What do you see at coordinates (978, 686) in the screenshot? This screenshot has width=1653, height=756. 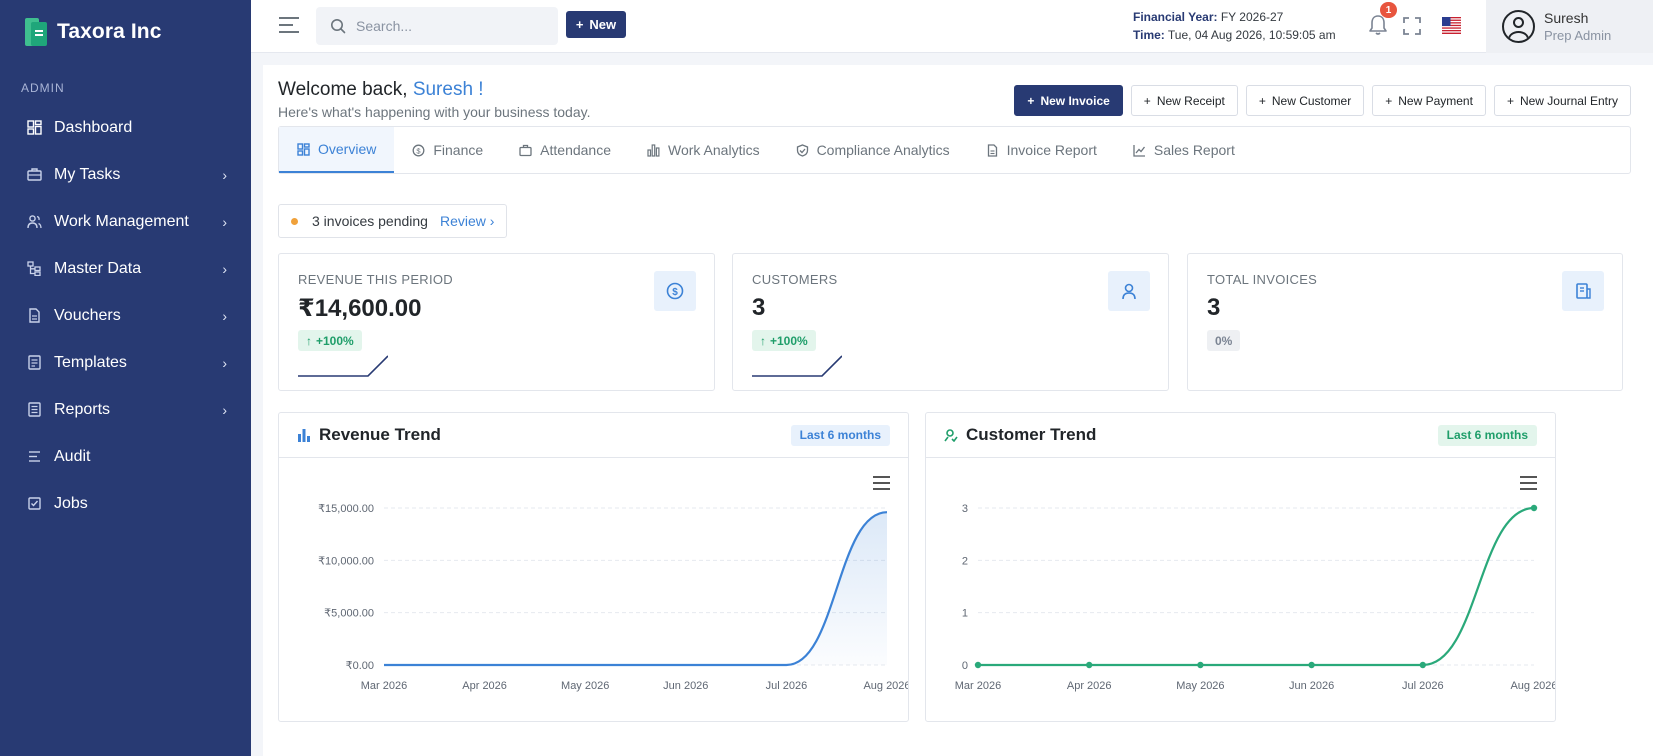 I see `x-tick-label: Mar 2026` at bounding box center [978, 686].